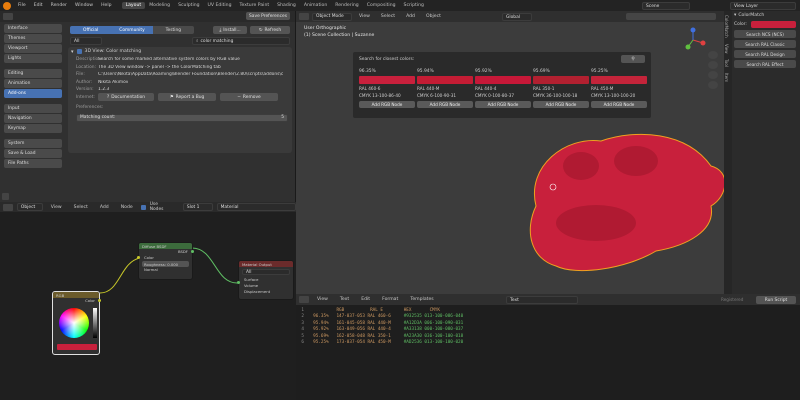 Image resolution: width=800 pixels, height=400 pixels. Describe the element at coordinates (59, 5) in the screenshot. I see `menu-render: Render` at that location.